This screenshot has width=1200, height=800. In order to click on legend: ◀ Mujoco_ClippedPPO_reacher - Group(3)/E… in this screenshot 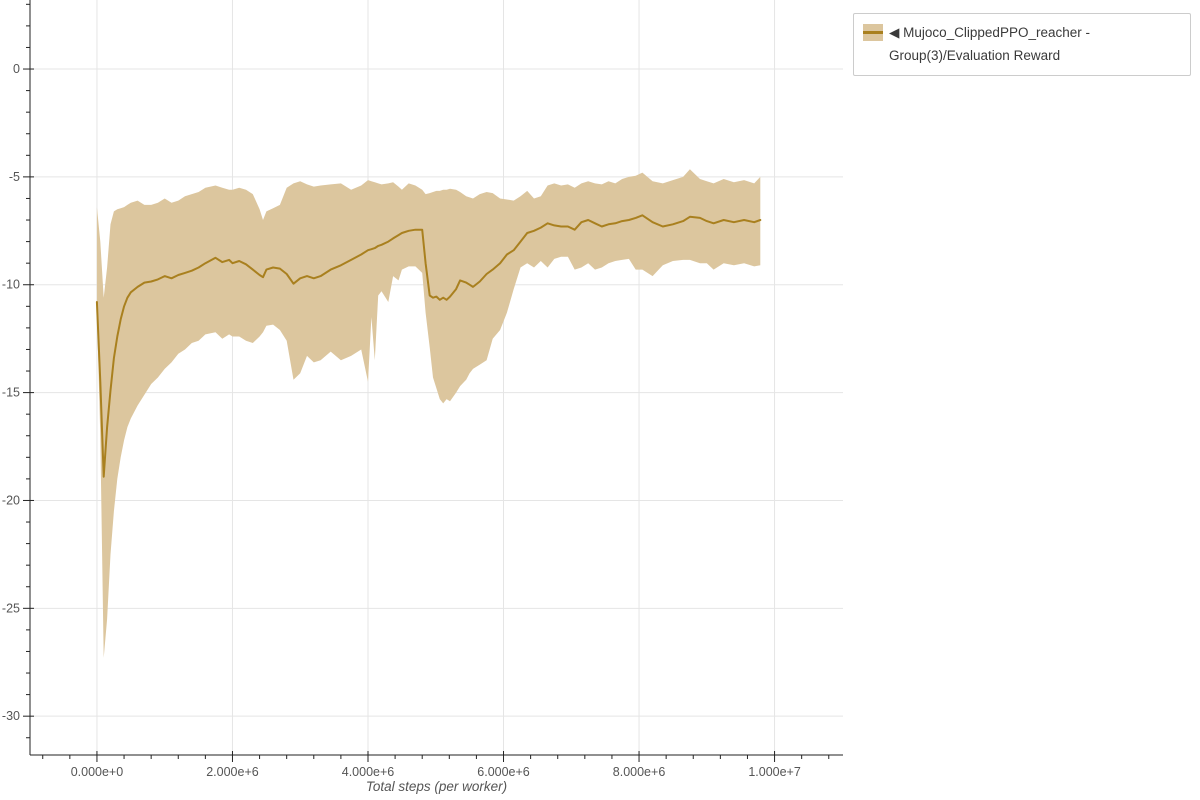, I will do `click(1022, 44)`.